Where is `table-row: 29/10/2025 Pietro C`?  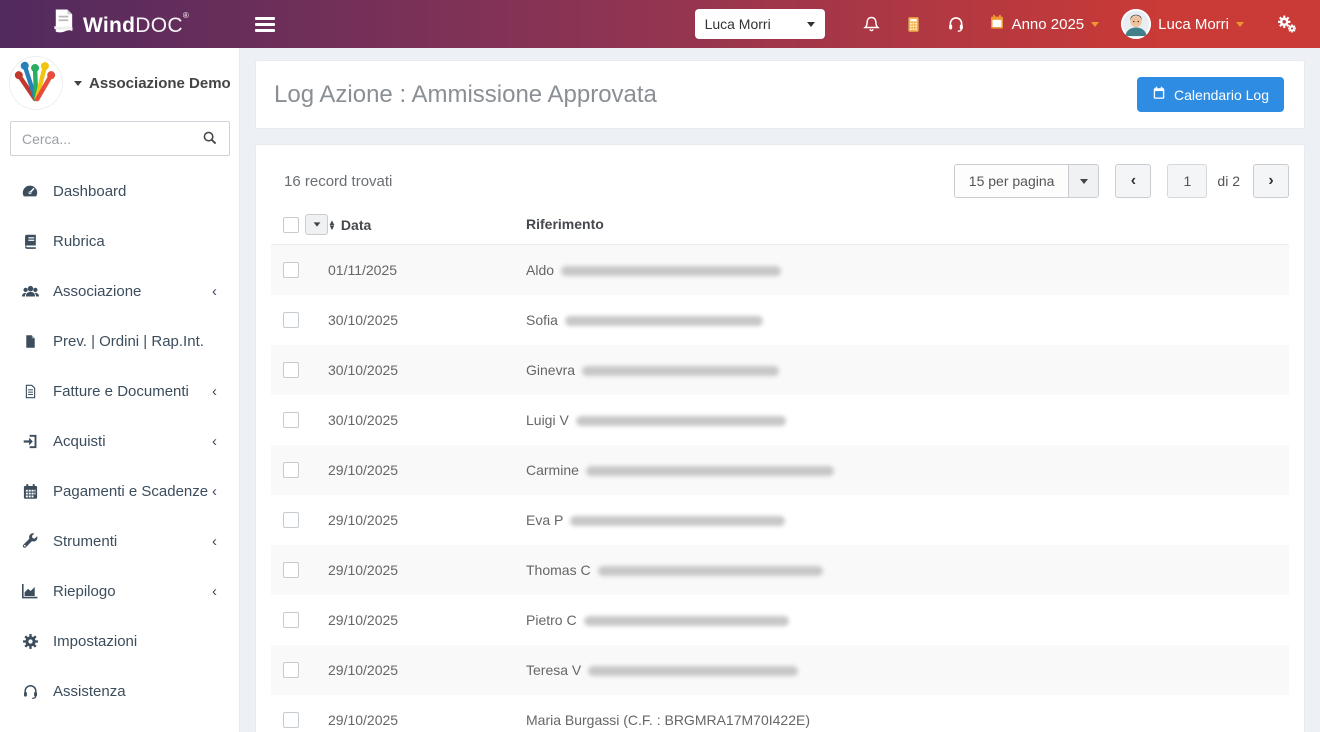 table-row: 29/10/2025 Pietro C is located at coordinates (780, 620).